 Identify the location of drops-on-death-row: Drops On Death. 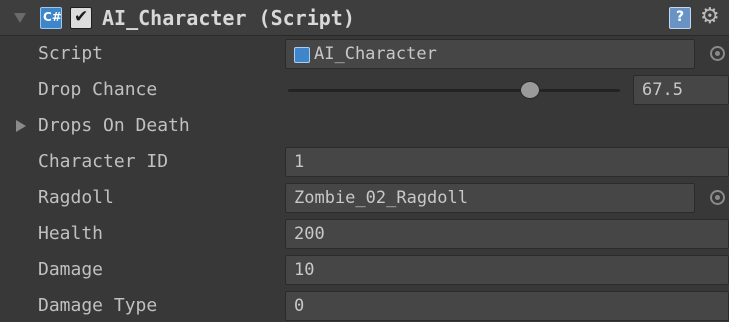
(364, 126).